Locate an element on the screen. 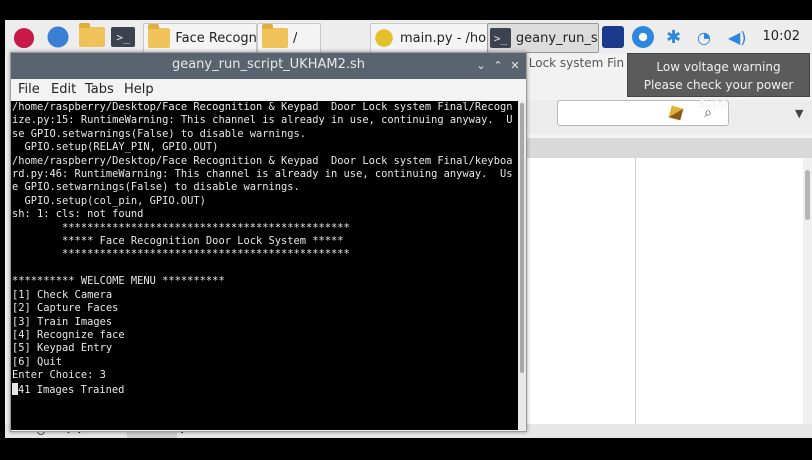 Image resolution: width=812 pixels, height=460 pixels. wifi-icon: ◔ is located at coordinates (704, 37).